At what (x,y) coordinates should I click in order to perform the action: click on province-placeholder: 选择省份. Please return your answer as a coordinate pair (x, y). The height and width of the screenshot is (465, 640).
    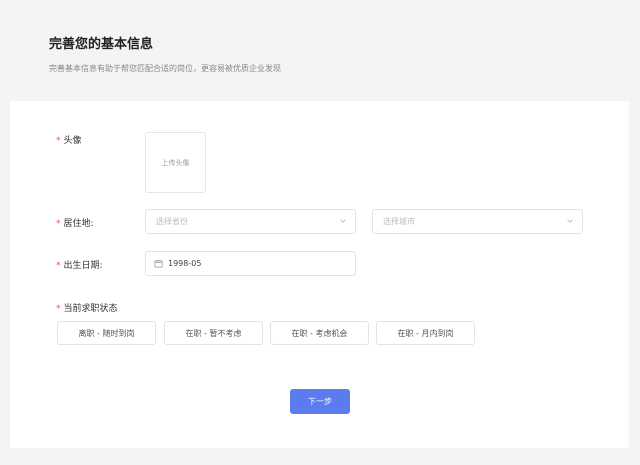
    Looking at the image, I should click on (172, 221).